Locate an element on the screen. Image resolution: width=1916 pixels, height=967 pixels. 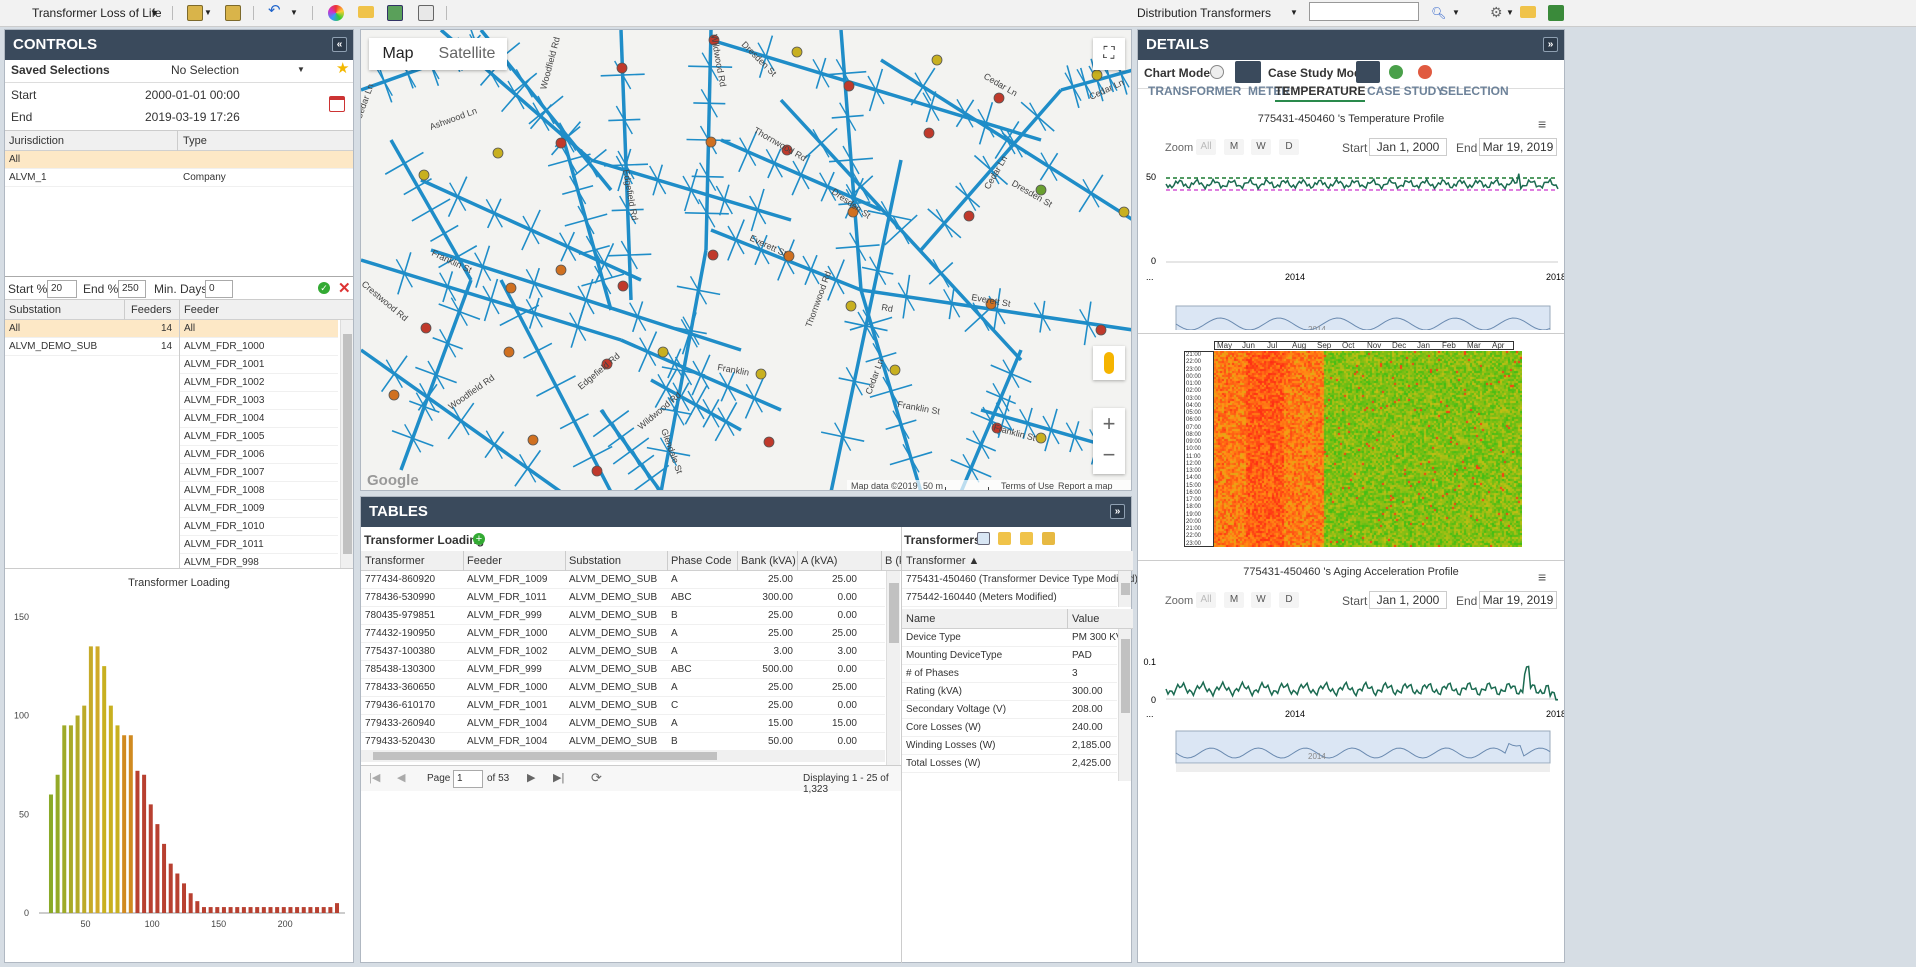
column-header: Type is located at coordinates (195, 141).